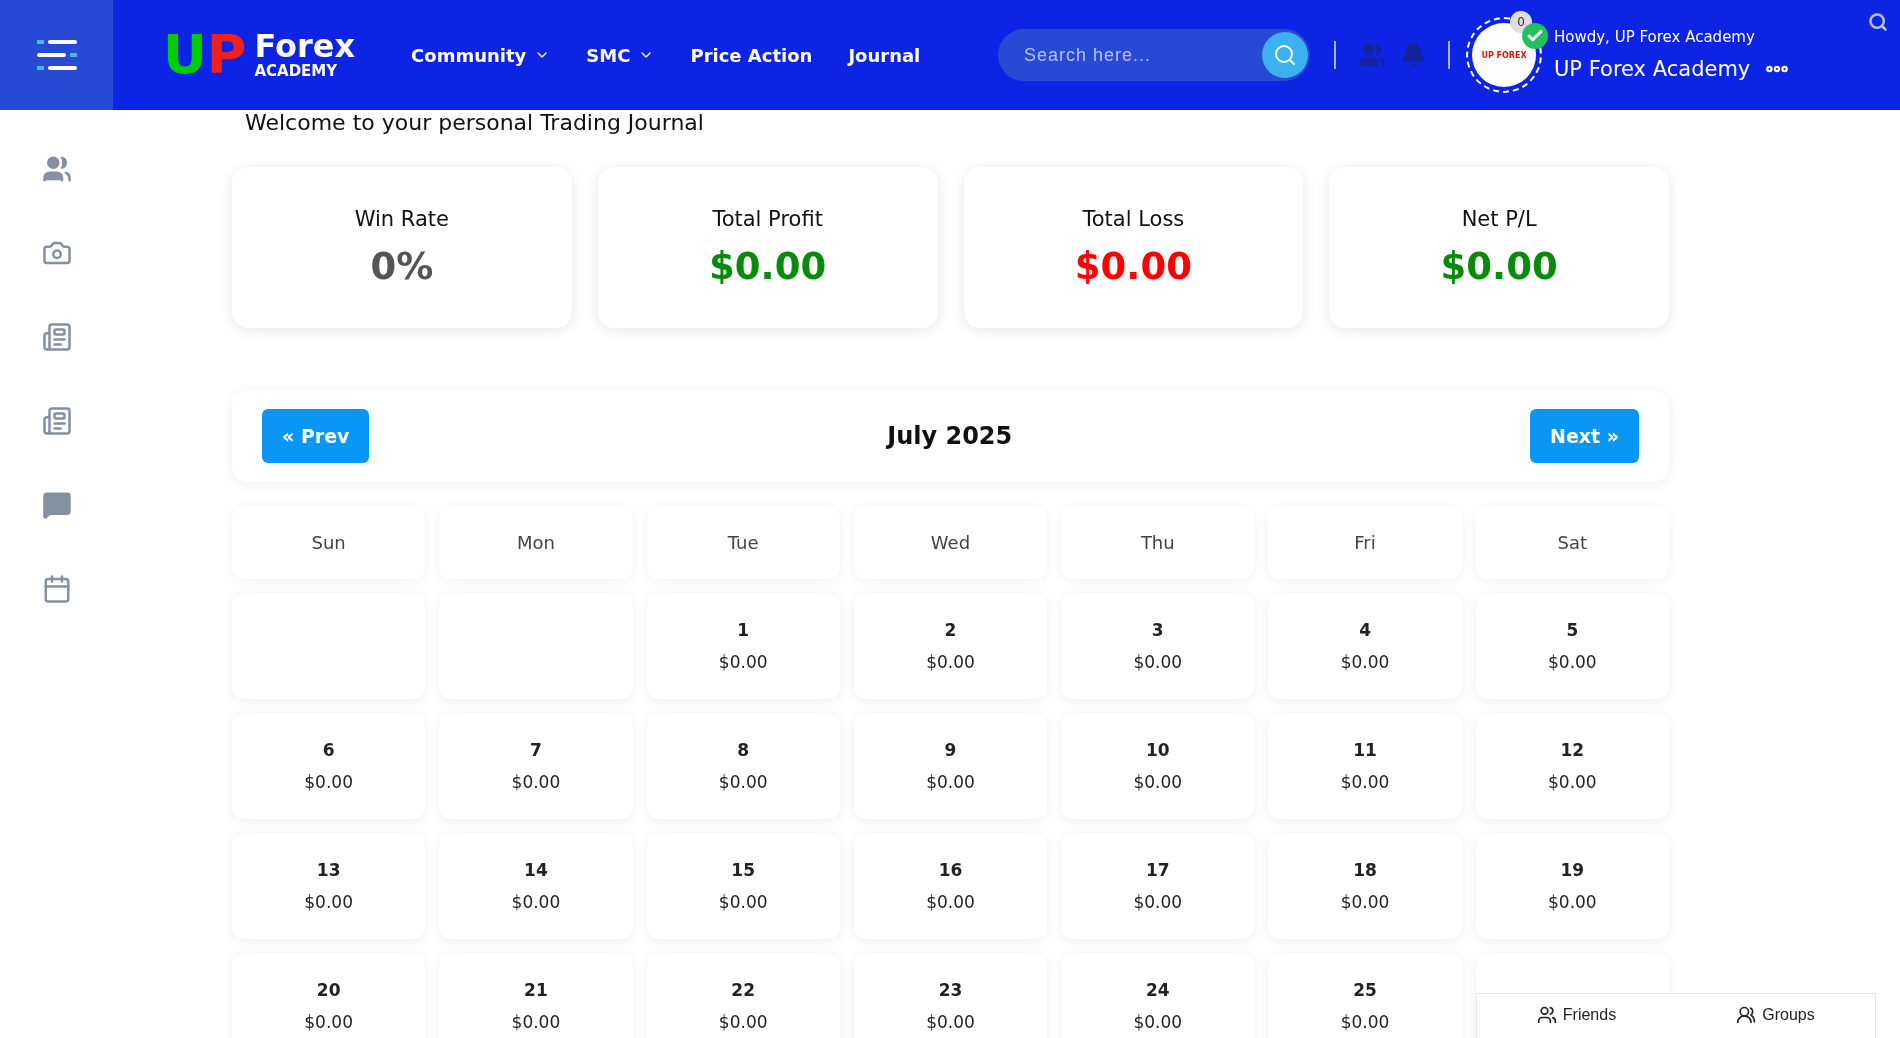  Describe the element at coordinates (536, 750) in the screenshot. I see `day-number: 7` at that location.